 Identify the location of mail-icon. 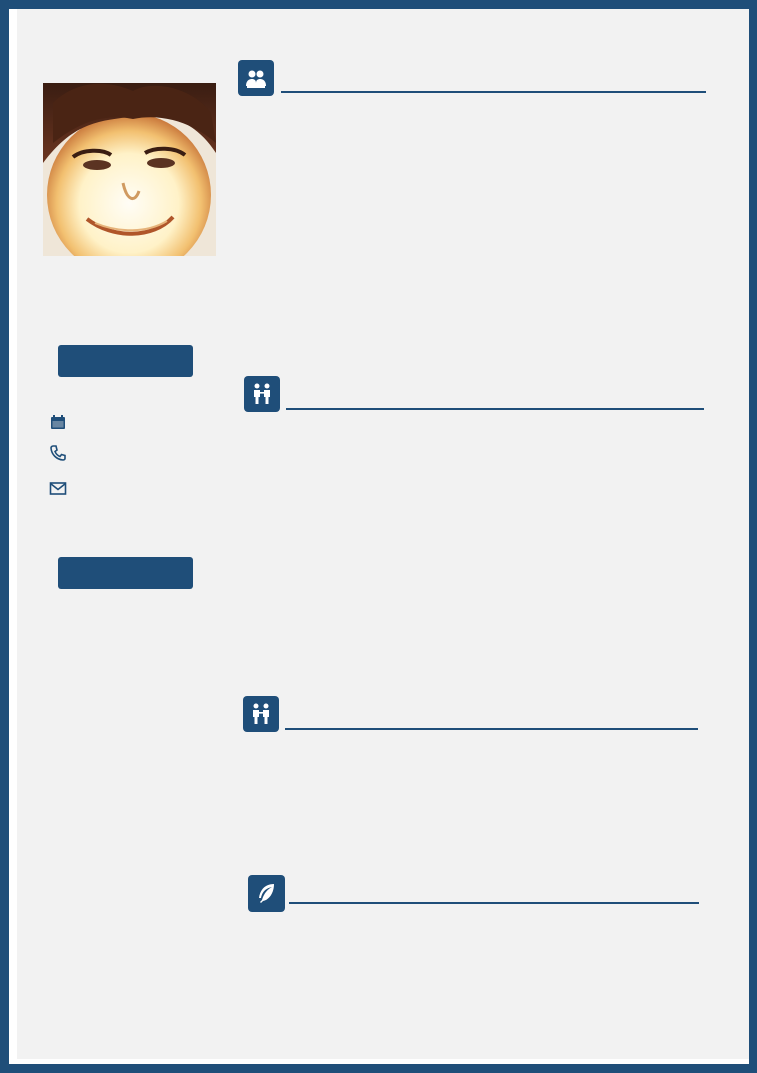
(58, 488).